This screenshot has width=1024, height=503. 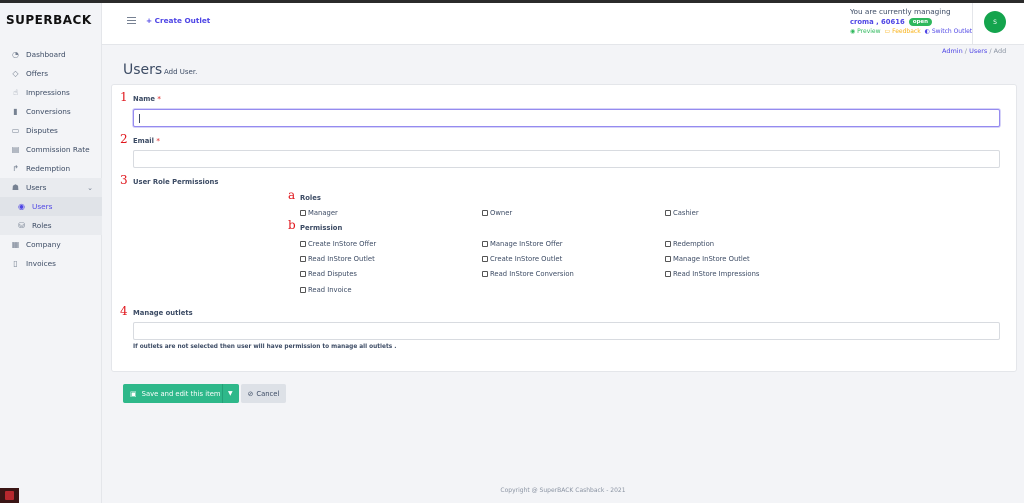 I want to click on perm-manage-instore-offer-checkbox: Manage InStore Offer, so click(x=522, y=244).